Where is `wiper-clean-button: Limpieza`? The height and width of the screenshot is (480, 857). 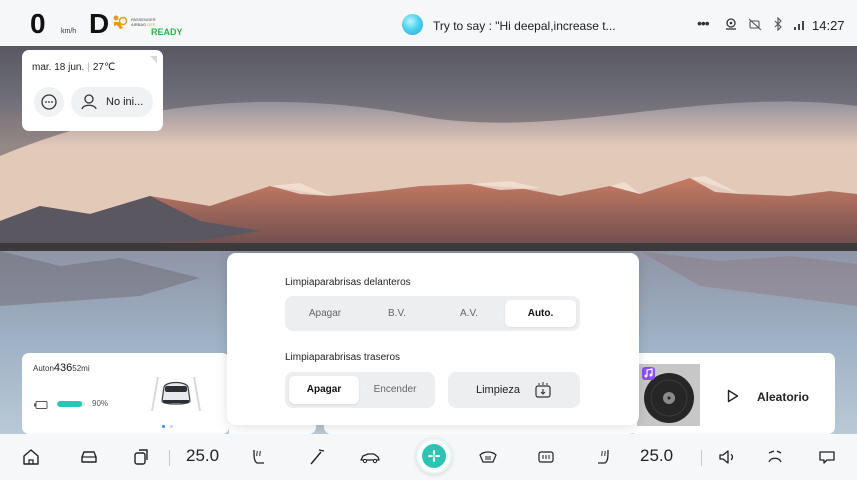
wiper-clean-button: Limpieza is located at coordinates (514, 390).